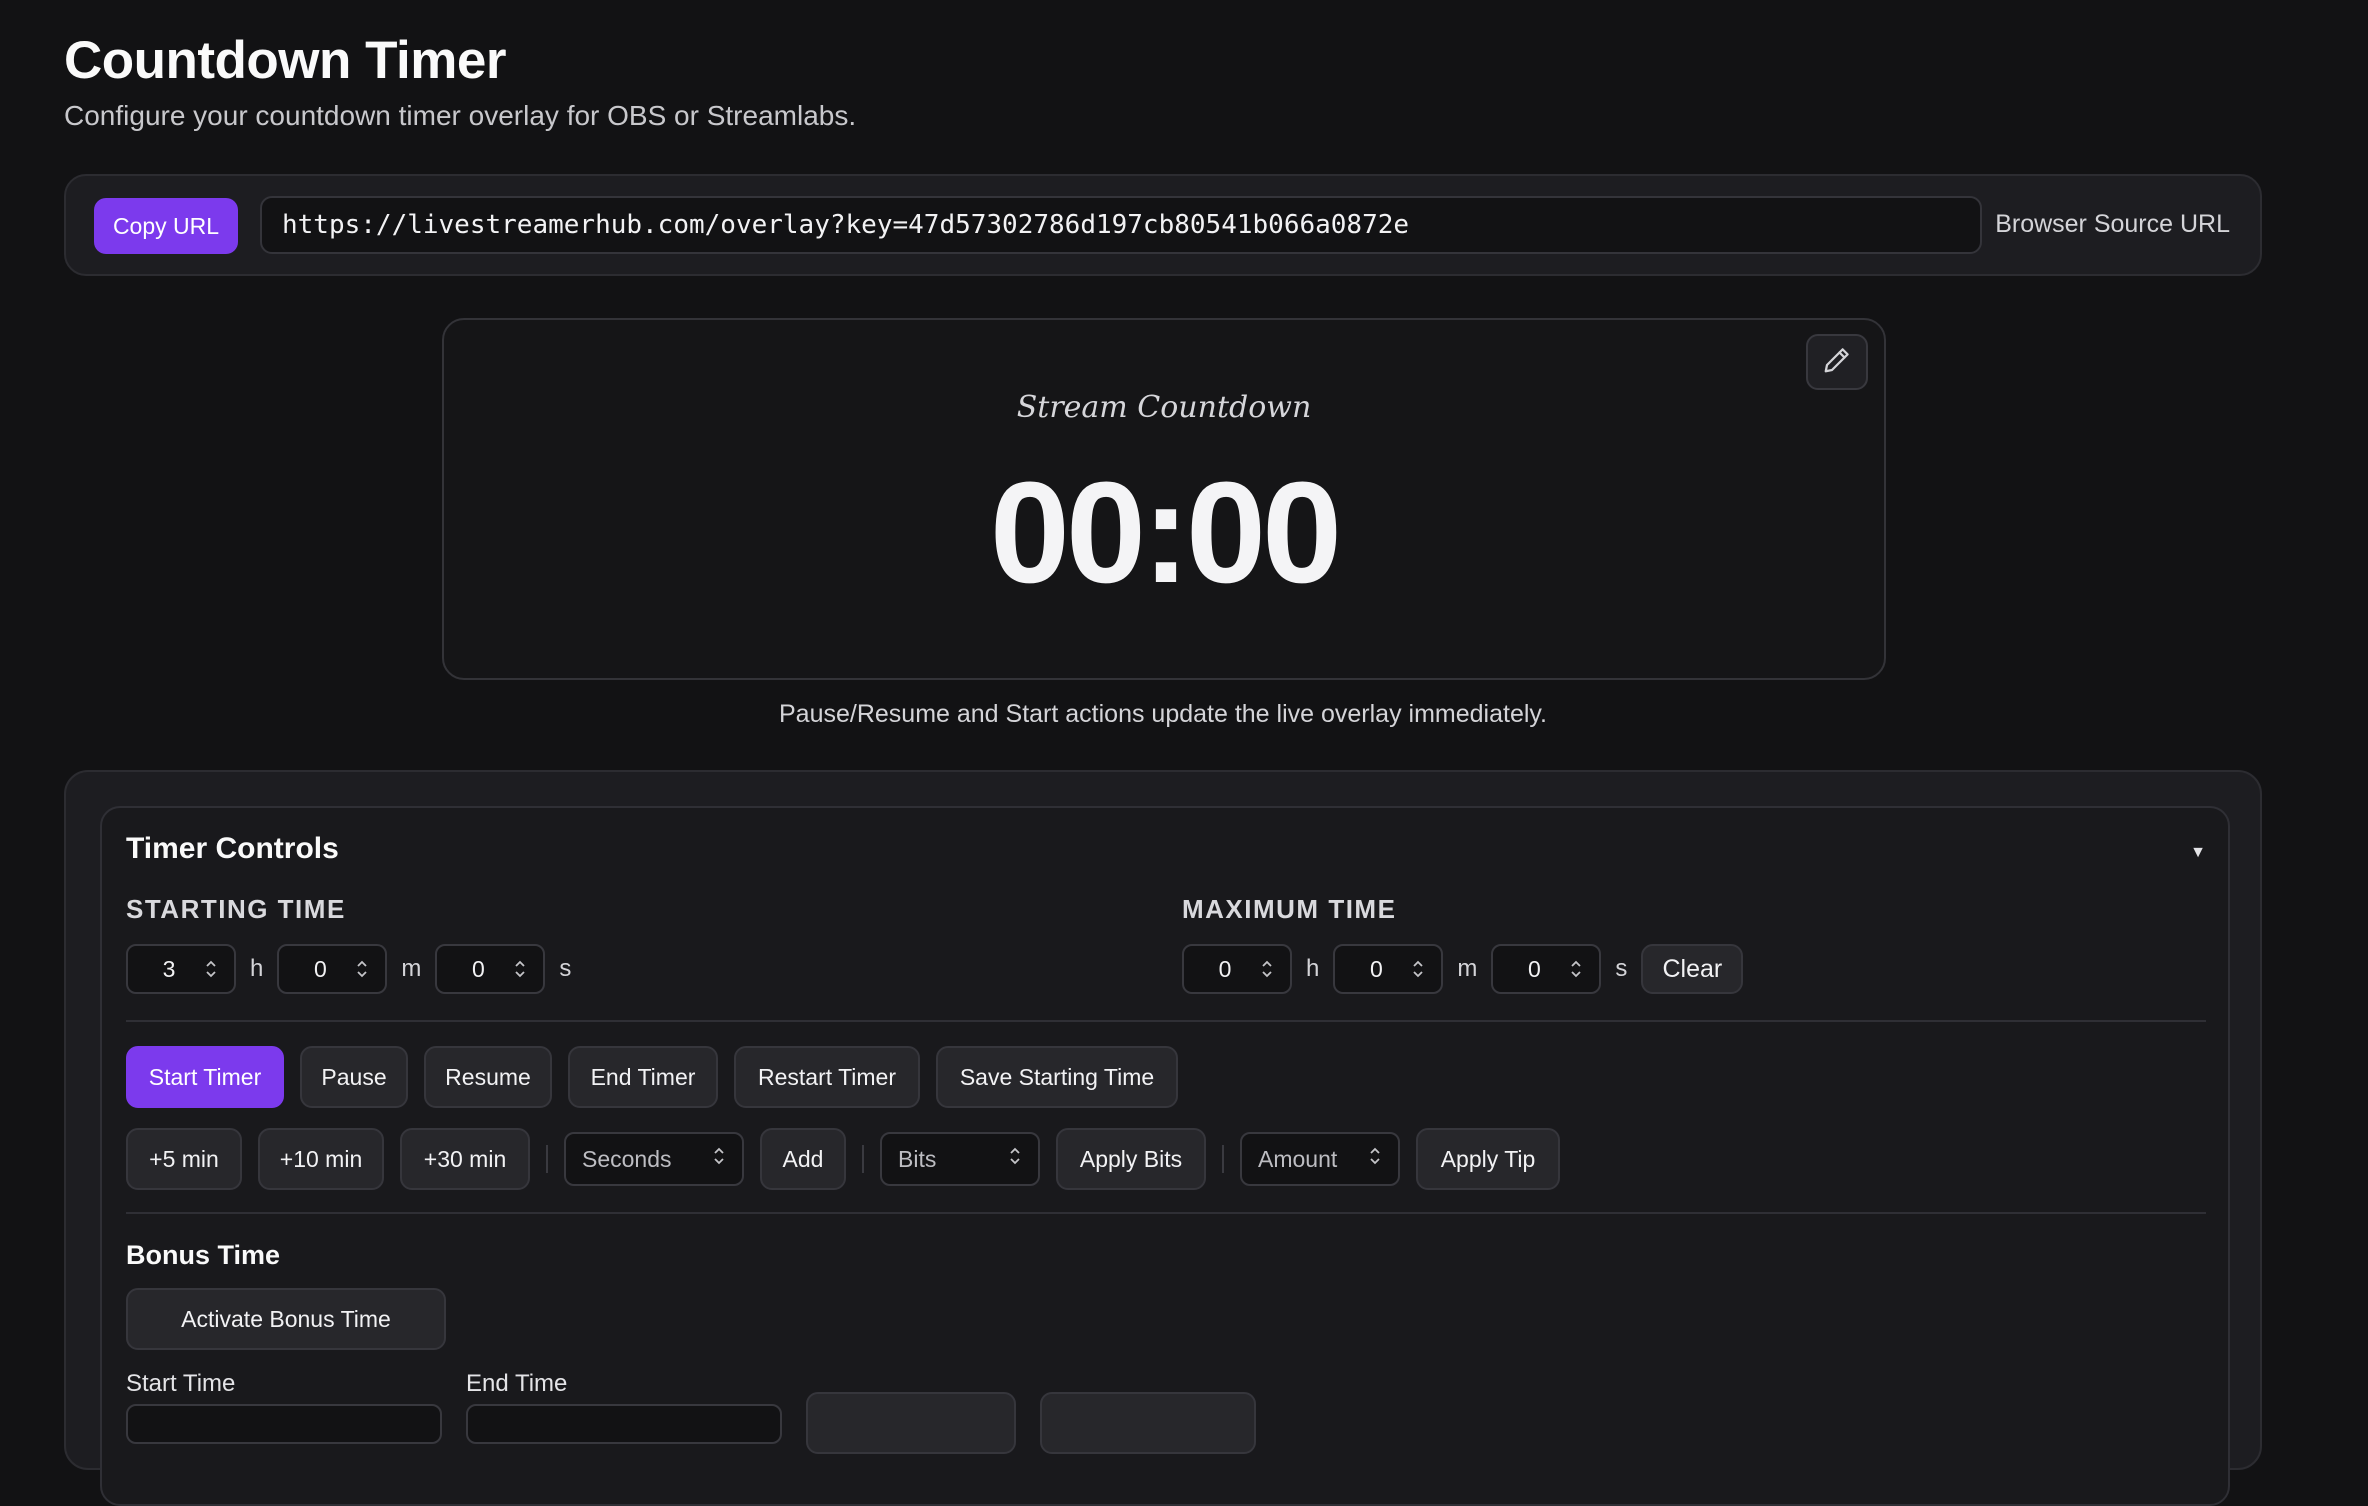 The image size is (2368, 1506). What do you see at coordinates (166, 226) in the screenshot?
I see `copy-url-button: Copy URL` at bounding box center [166, 226].